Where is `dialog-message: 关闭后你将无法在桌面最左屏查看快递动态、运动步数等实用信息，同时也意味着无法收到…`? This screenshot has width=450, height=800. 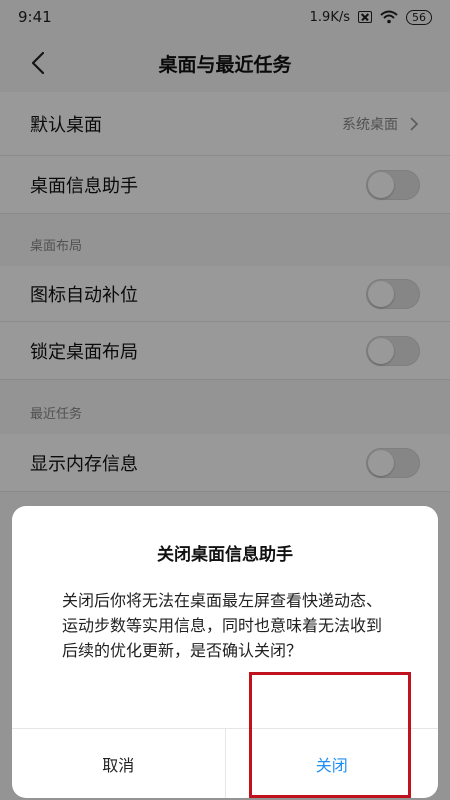
dialog-message: 关闭后你将无法在桌面最左屏查看快递动态、运动步数等实用信息，同时也意味着无法收到… is located at coordinates (222, 625).